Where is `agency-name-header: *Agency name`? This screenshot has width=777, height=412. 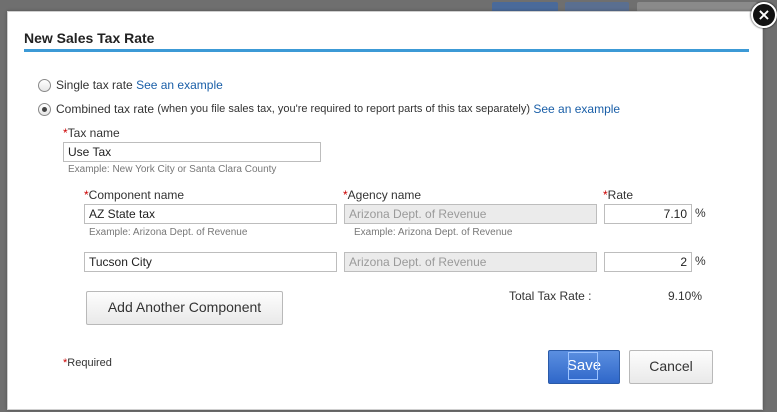
agency-name-header: *Agency name is located at coordinates (382, 195).